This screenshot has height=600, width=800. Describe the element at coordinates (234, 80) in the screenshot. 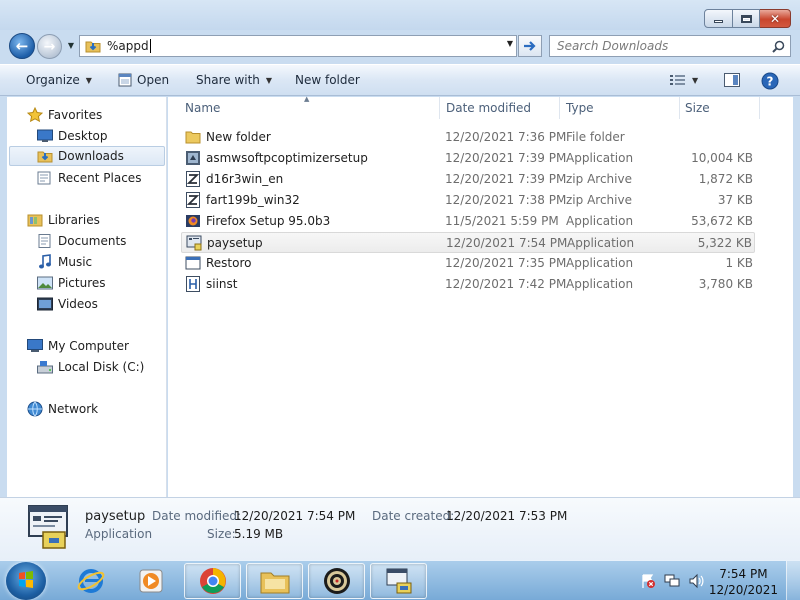

I see `share-with-button: Share with ▼` at that location.